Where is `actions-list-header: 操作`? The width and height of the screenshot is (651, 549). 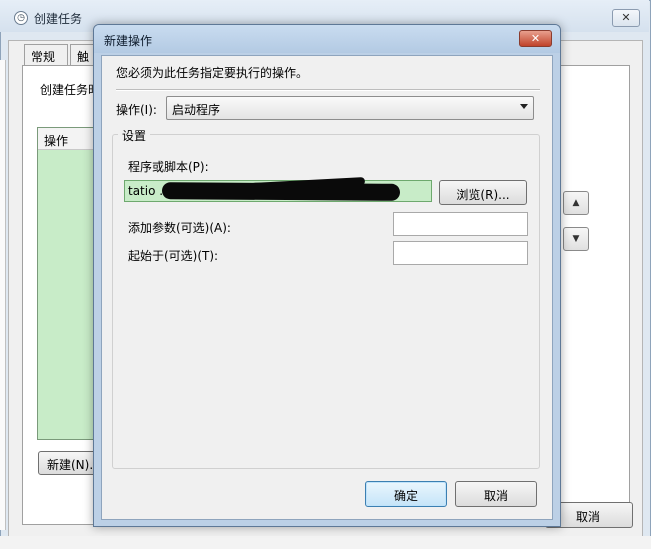 actions-list-header: 操作 is located at coordinates (67, 139).